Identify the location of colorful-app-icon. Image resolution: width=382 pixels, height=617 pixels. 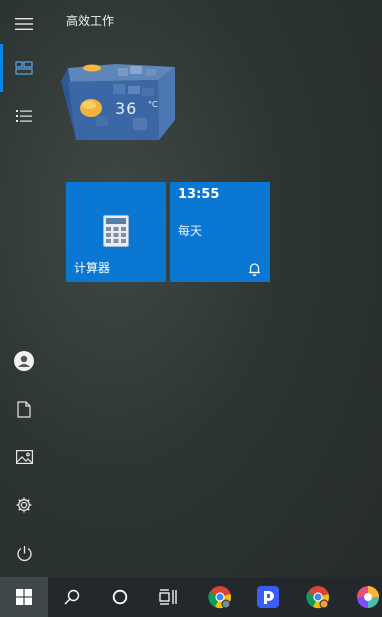
(368, 597).